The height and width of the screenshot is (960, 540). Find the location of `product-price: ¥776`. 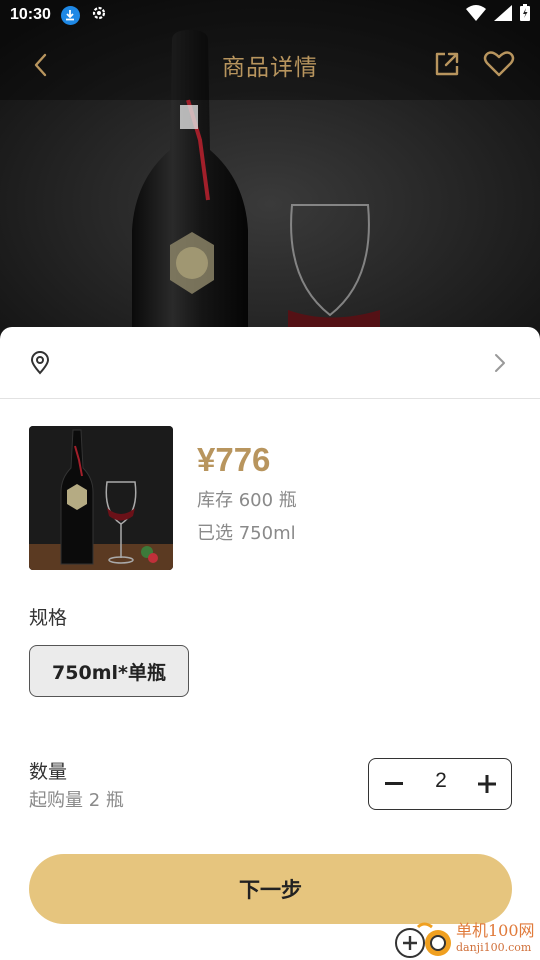

product-price: ¥776 is located at coordinates (234, 459).